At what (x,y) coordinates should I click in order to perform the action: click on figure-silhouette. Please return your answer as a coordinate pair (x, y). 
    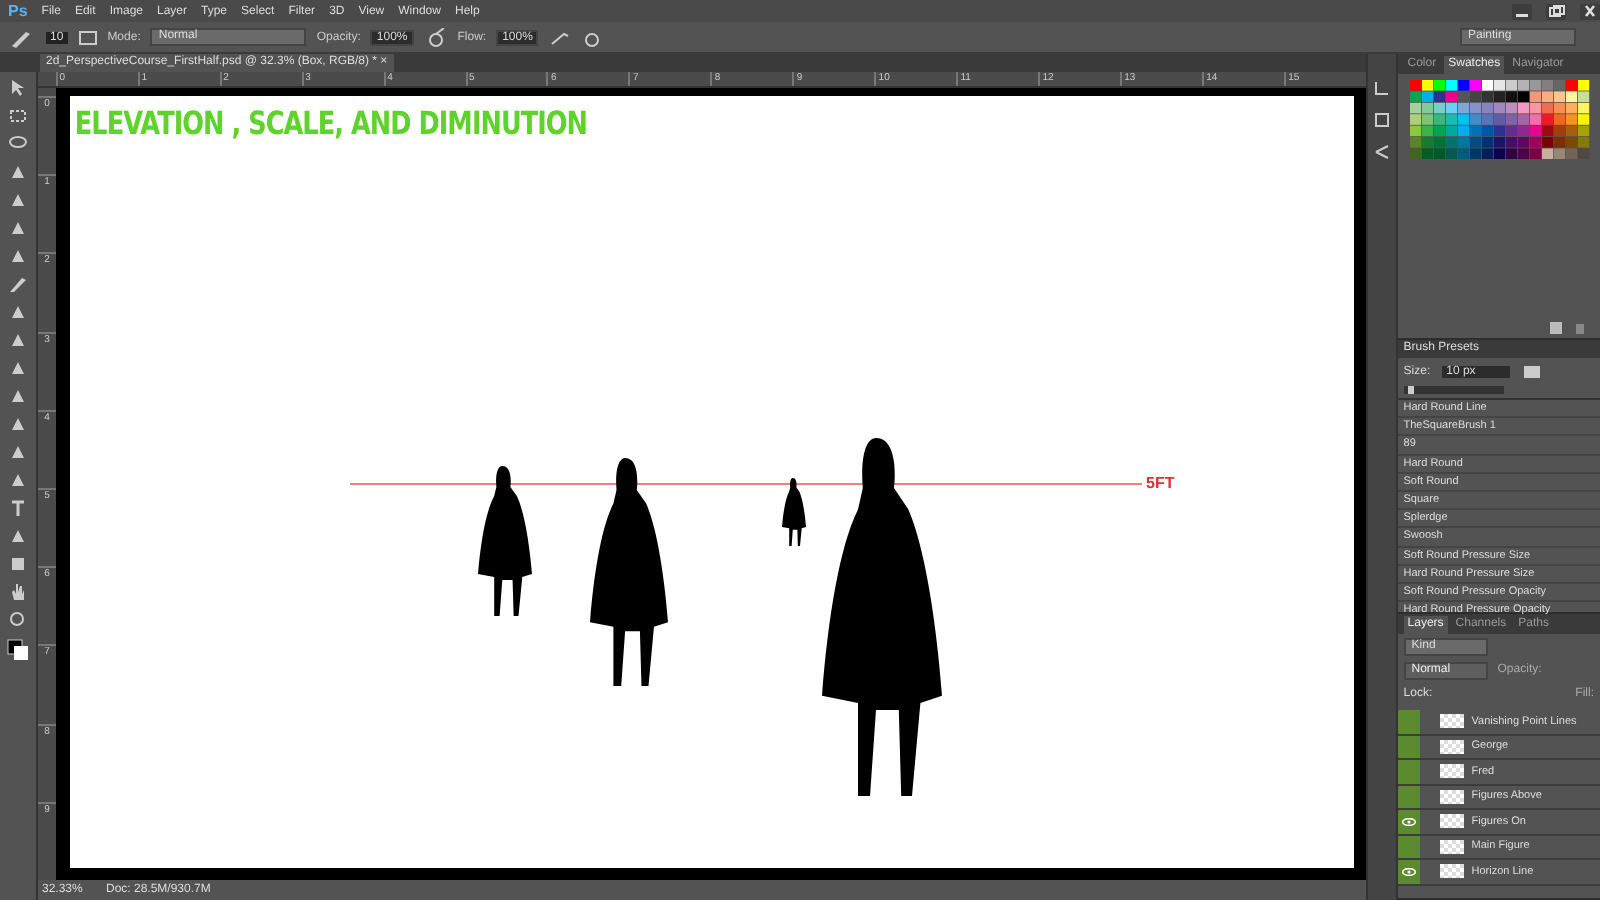
    Looking at the image, I should click on (794, 512).